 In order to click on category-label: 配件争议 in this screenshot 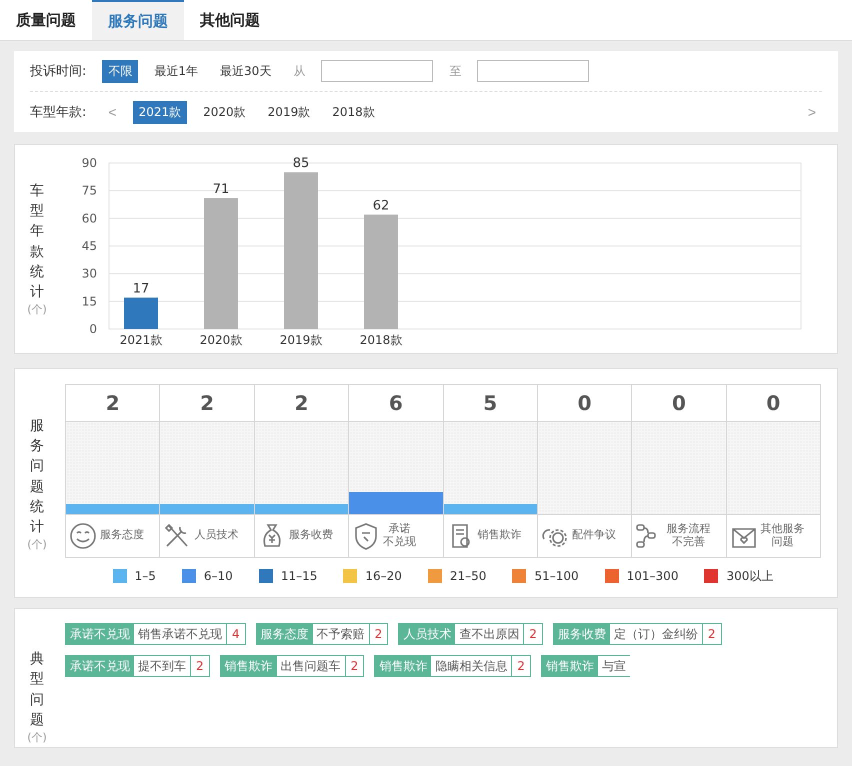, I will do `click(594, 535)`.